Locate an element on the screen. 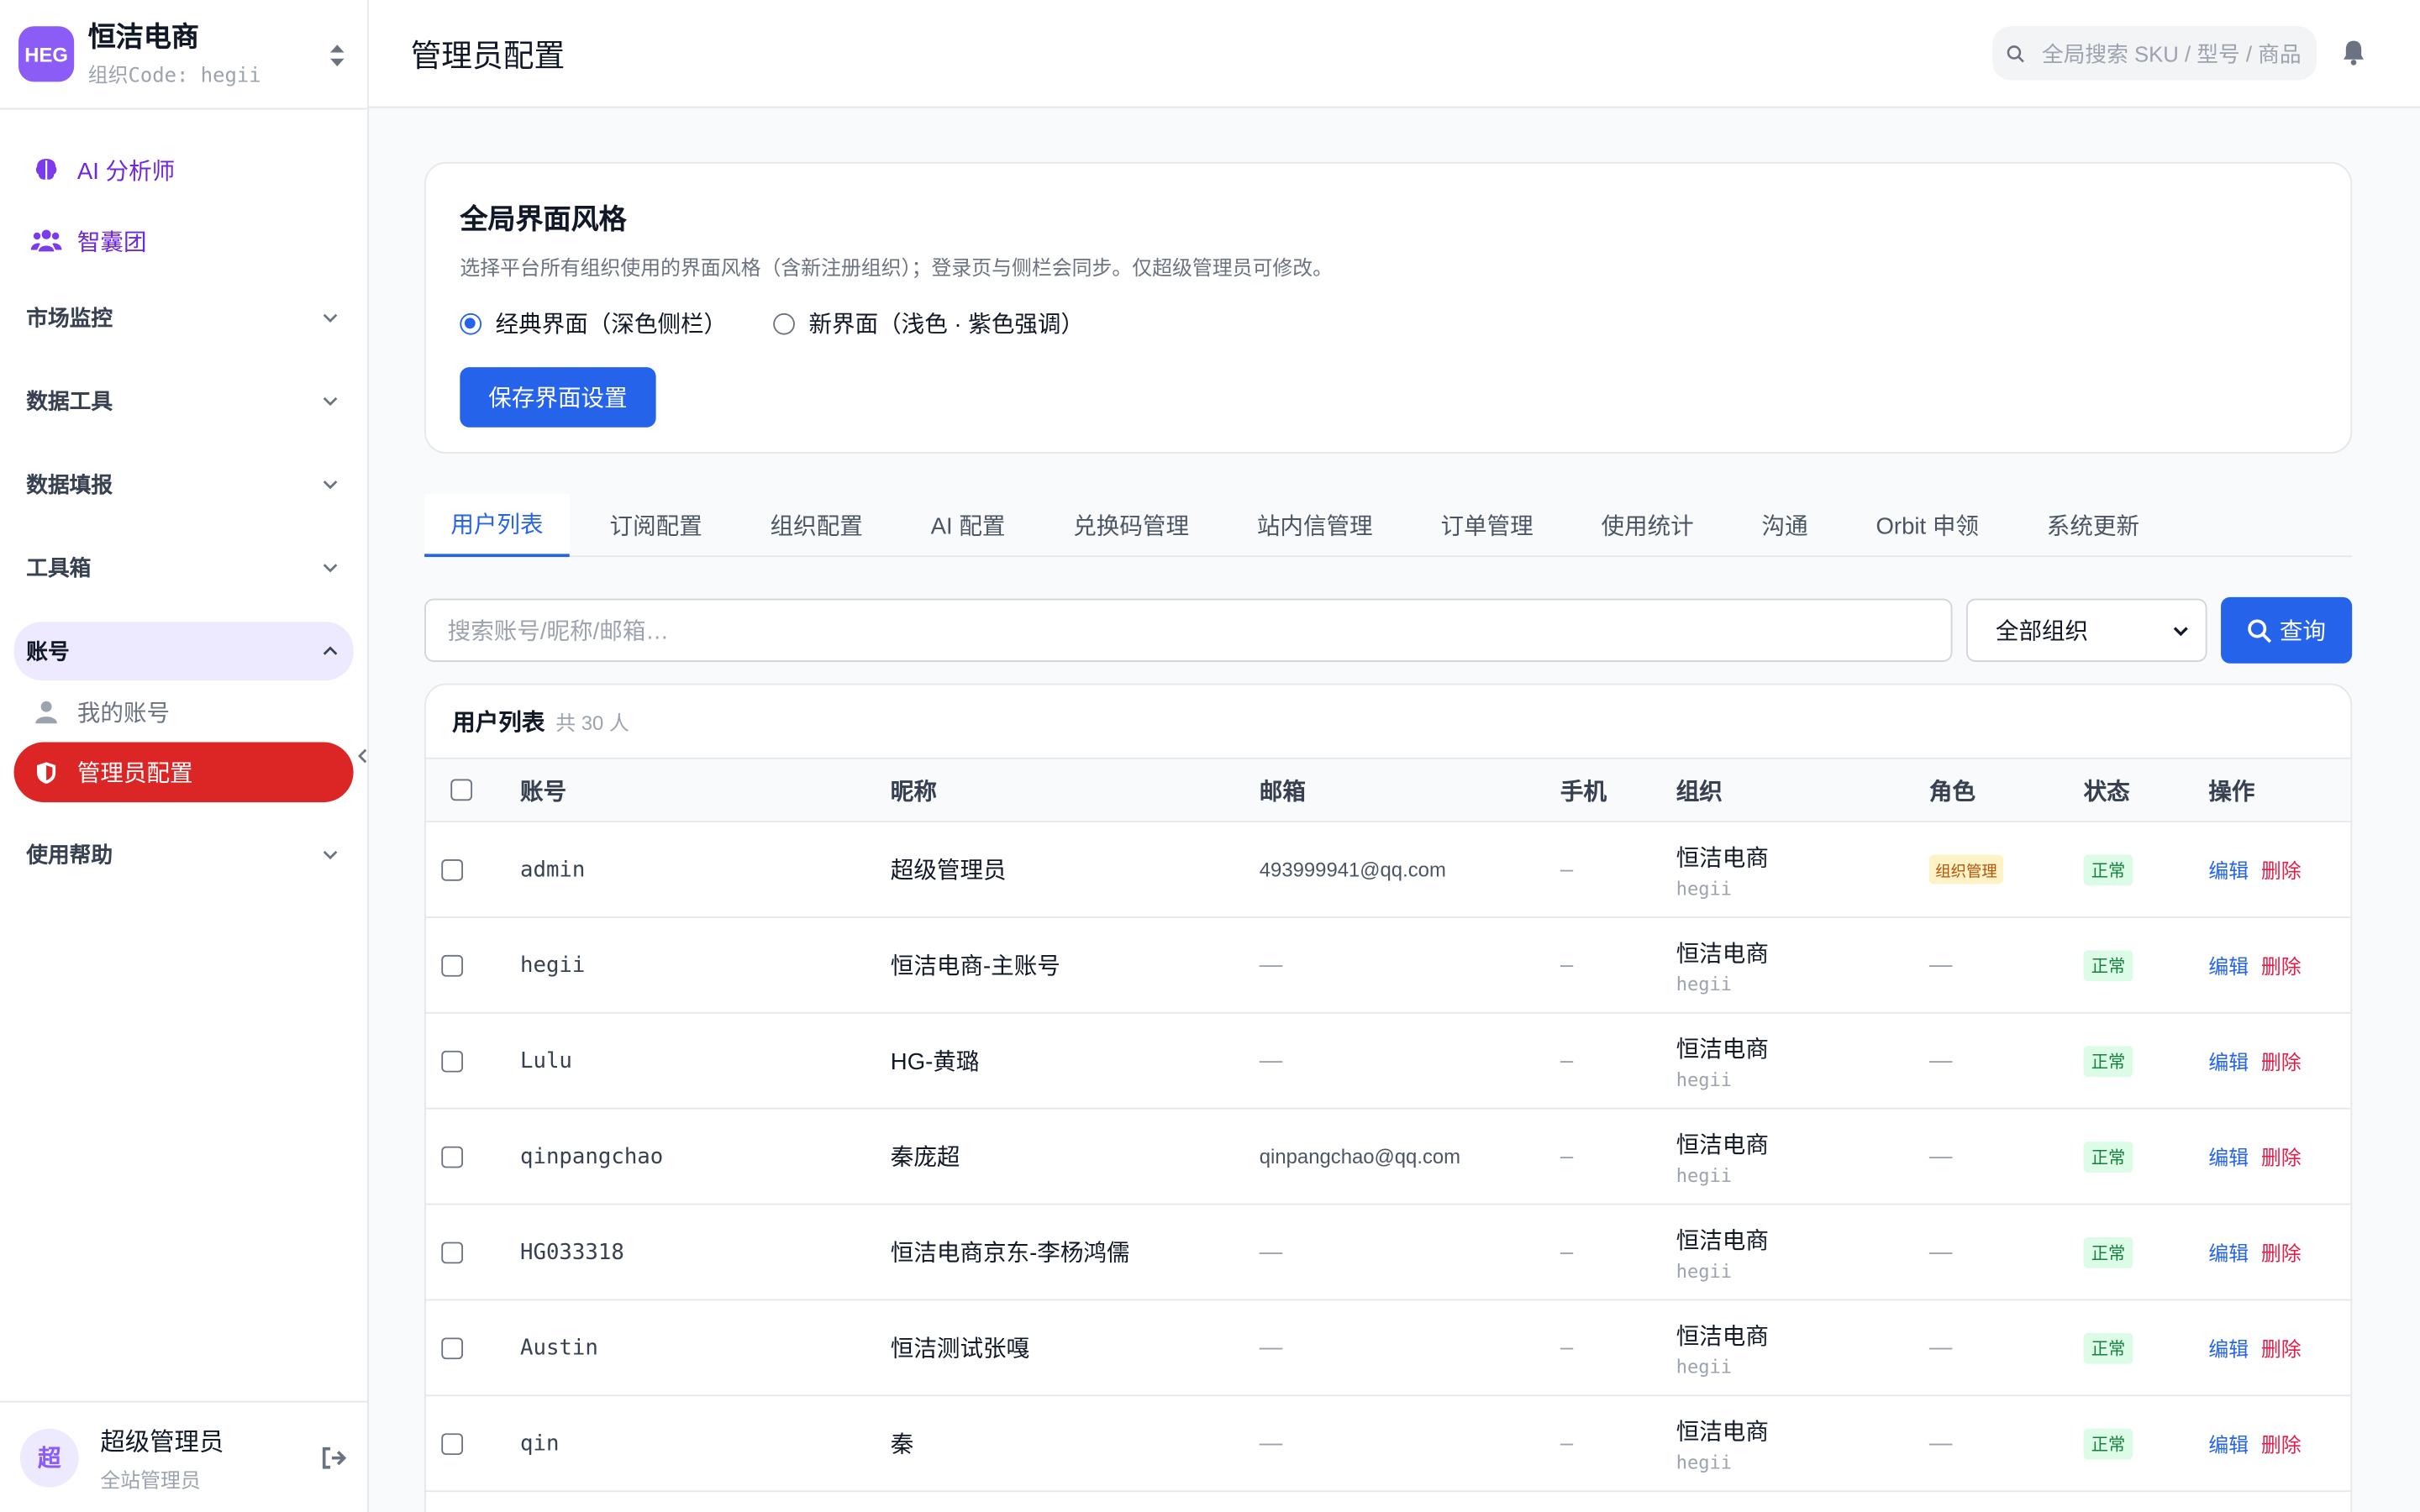 Image resolution: width=2420 pixels, height=1512 pixels. nav-admin-config: 管理员配置 is located at coordinates (183, 772).